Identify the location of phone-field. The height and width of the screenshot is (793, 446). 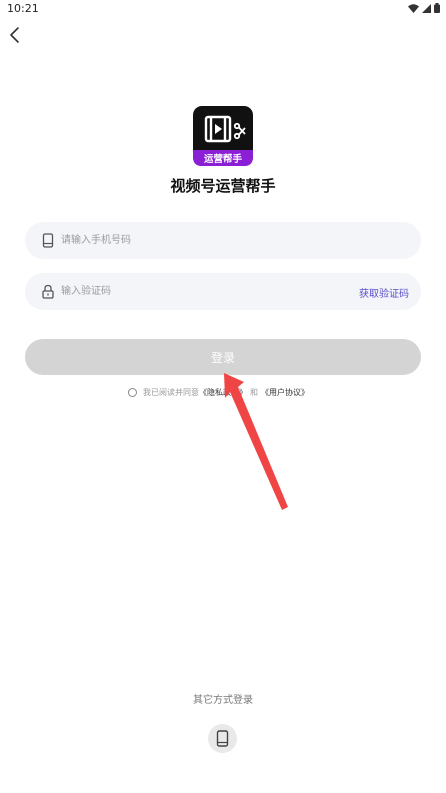
(223, 240).